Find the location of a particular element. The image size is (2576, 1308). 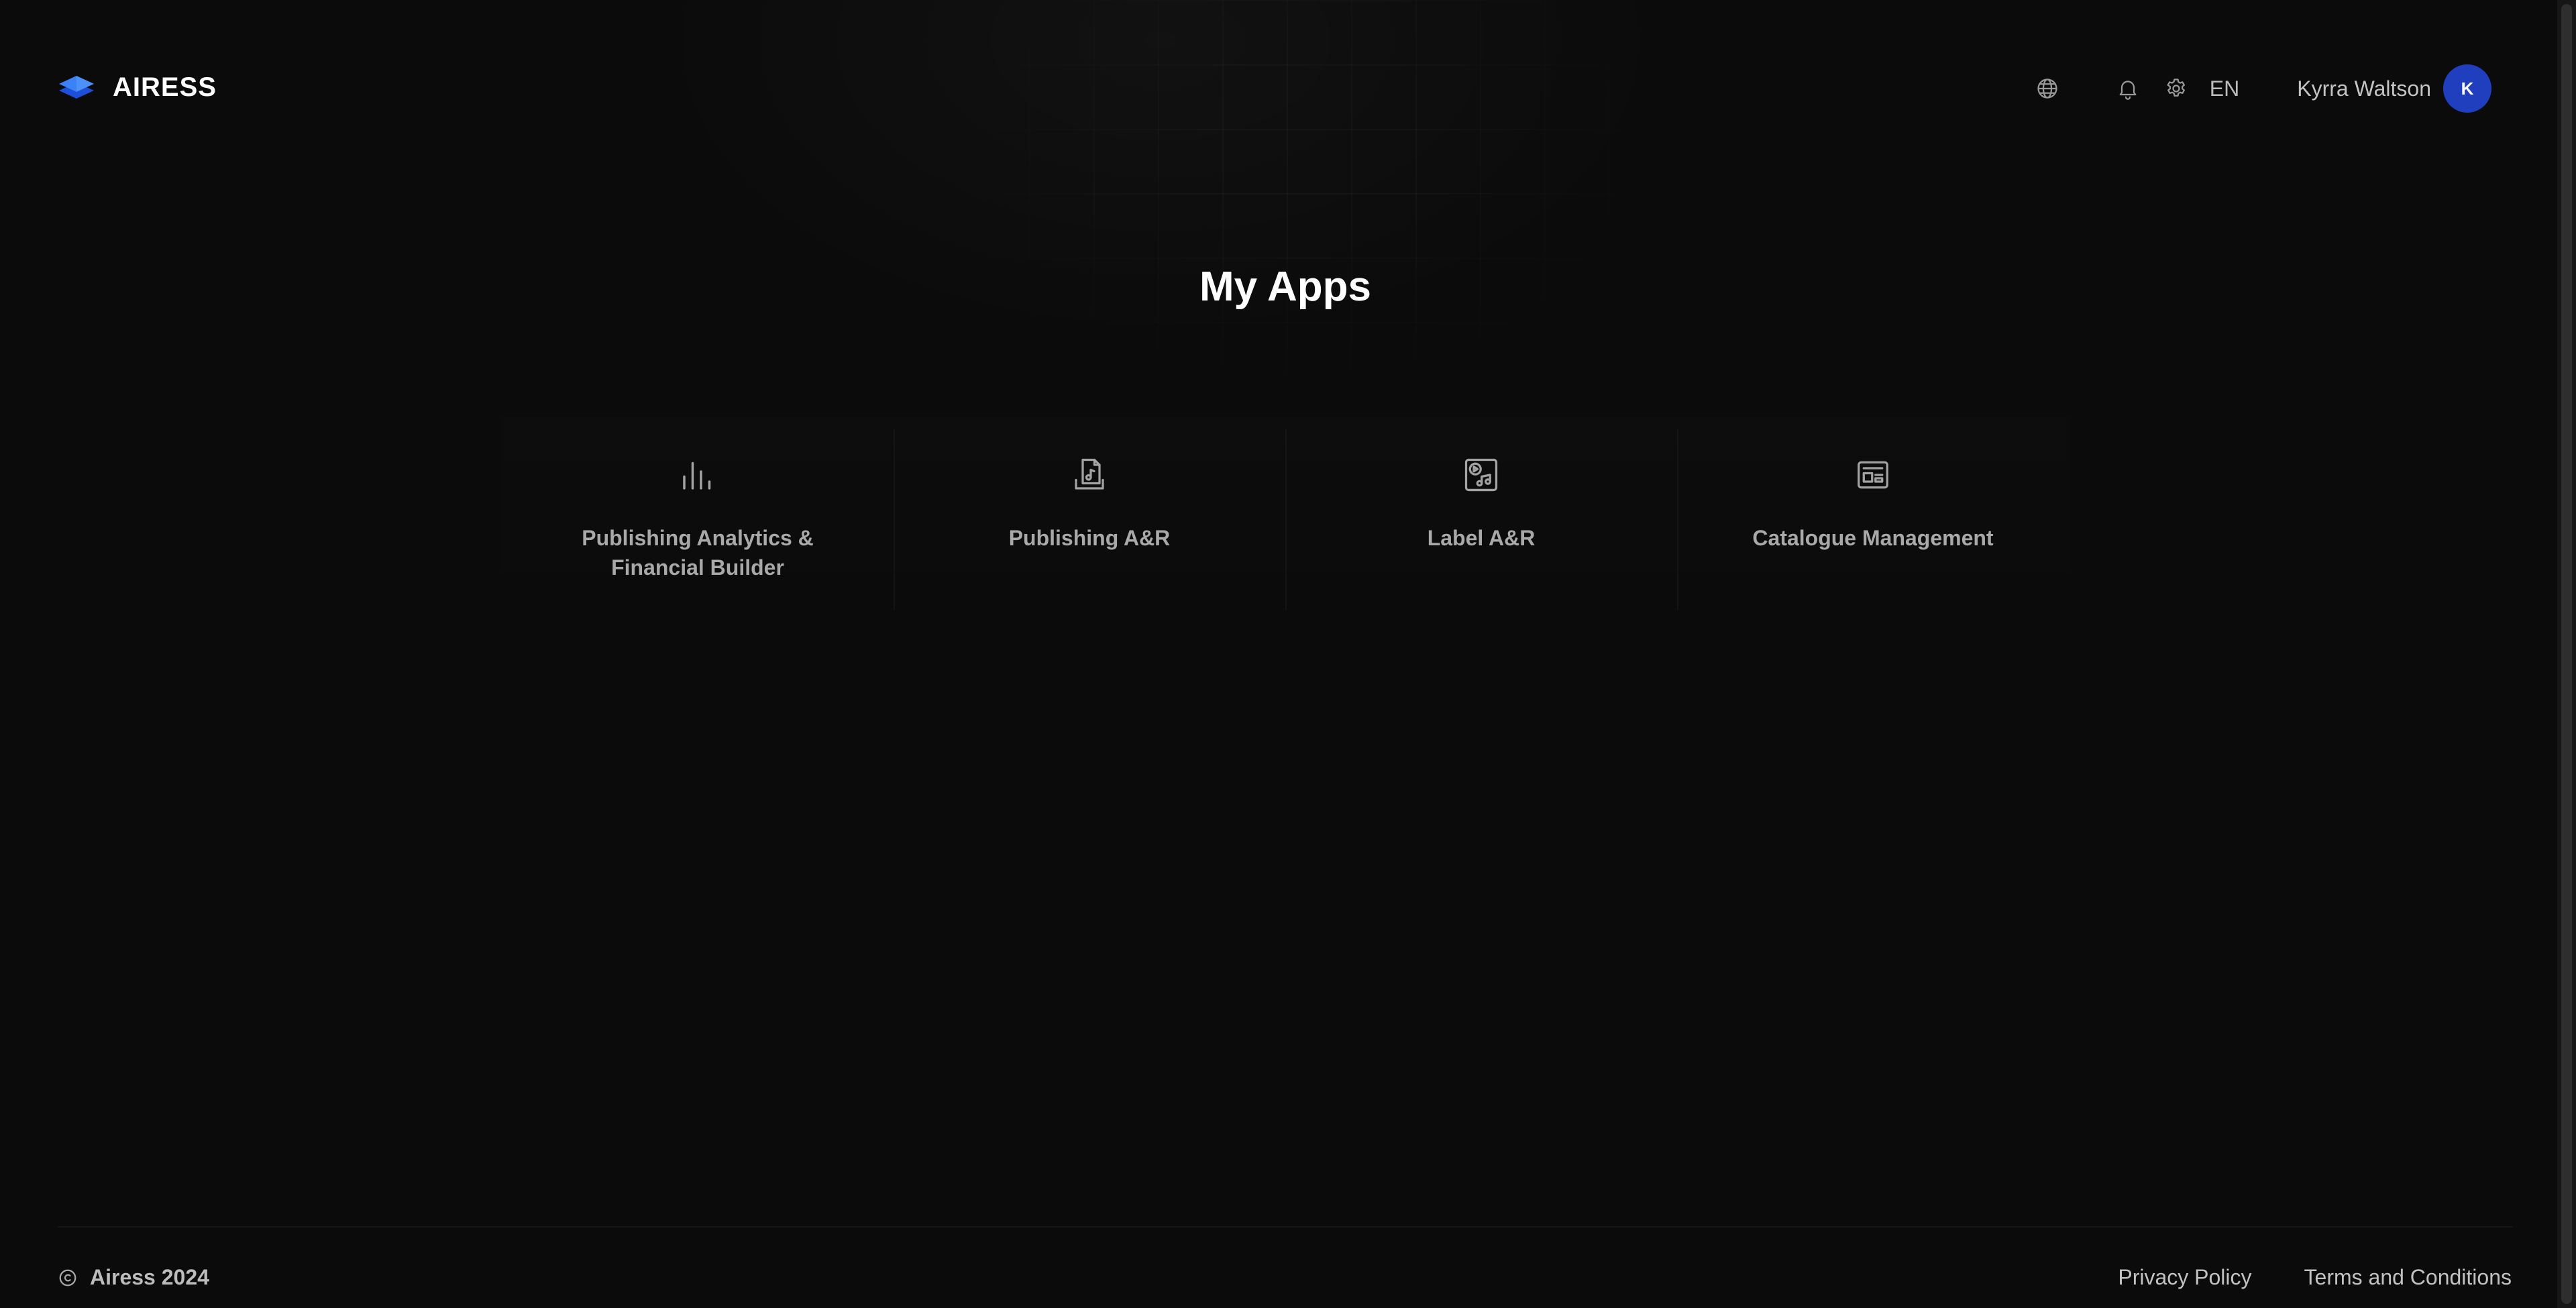

globe-button is located at coordinates (2047, 88).